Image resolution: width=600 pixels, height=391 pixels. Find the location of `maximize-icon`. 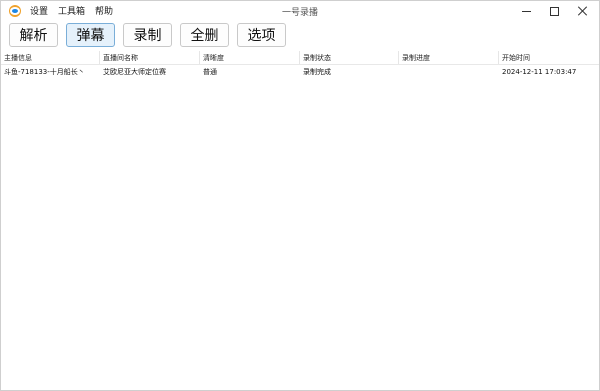

maximize-icon is located at coordinates (554, 11).